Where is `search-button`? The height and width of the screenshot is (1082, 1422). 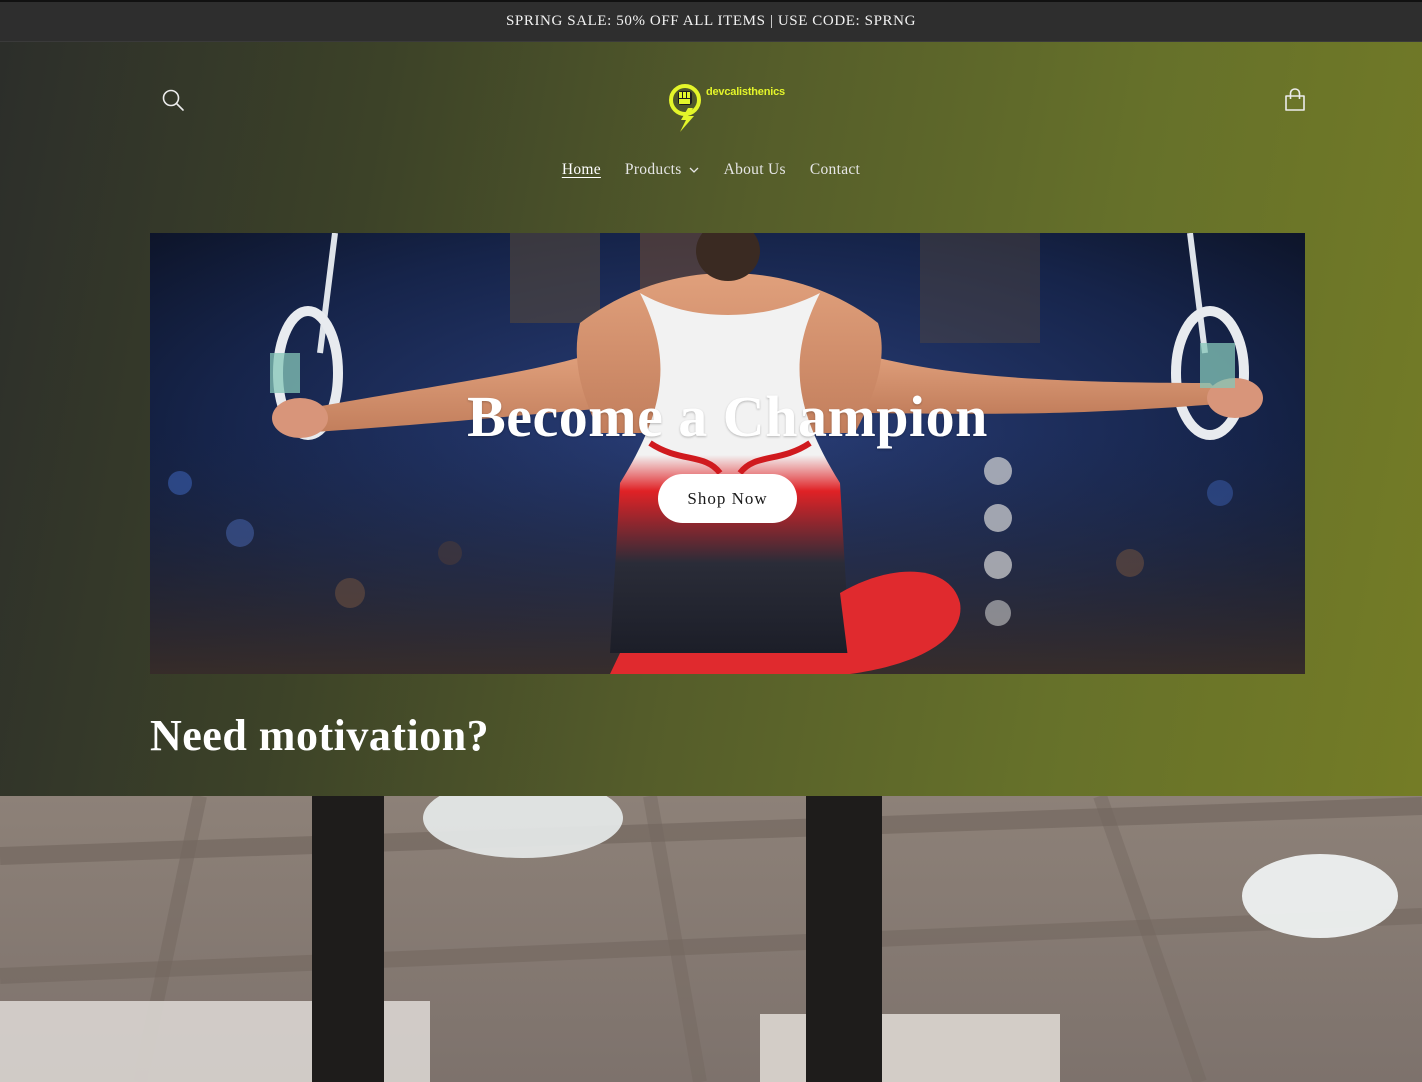 search-button is located at coordinates (173, 100).